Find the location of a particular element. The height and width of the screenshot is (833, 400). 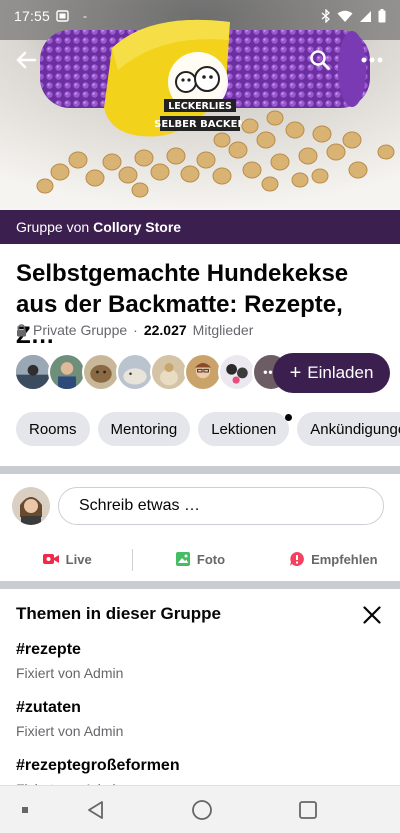

photo-icon is located at coordinates (182, 559).